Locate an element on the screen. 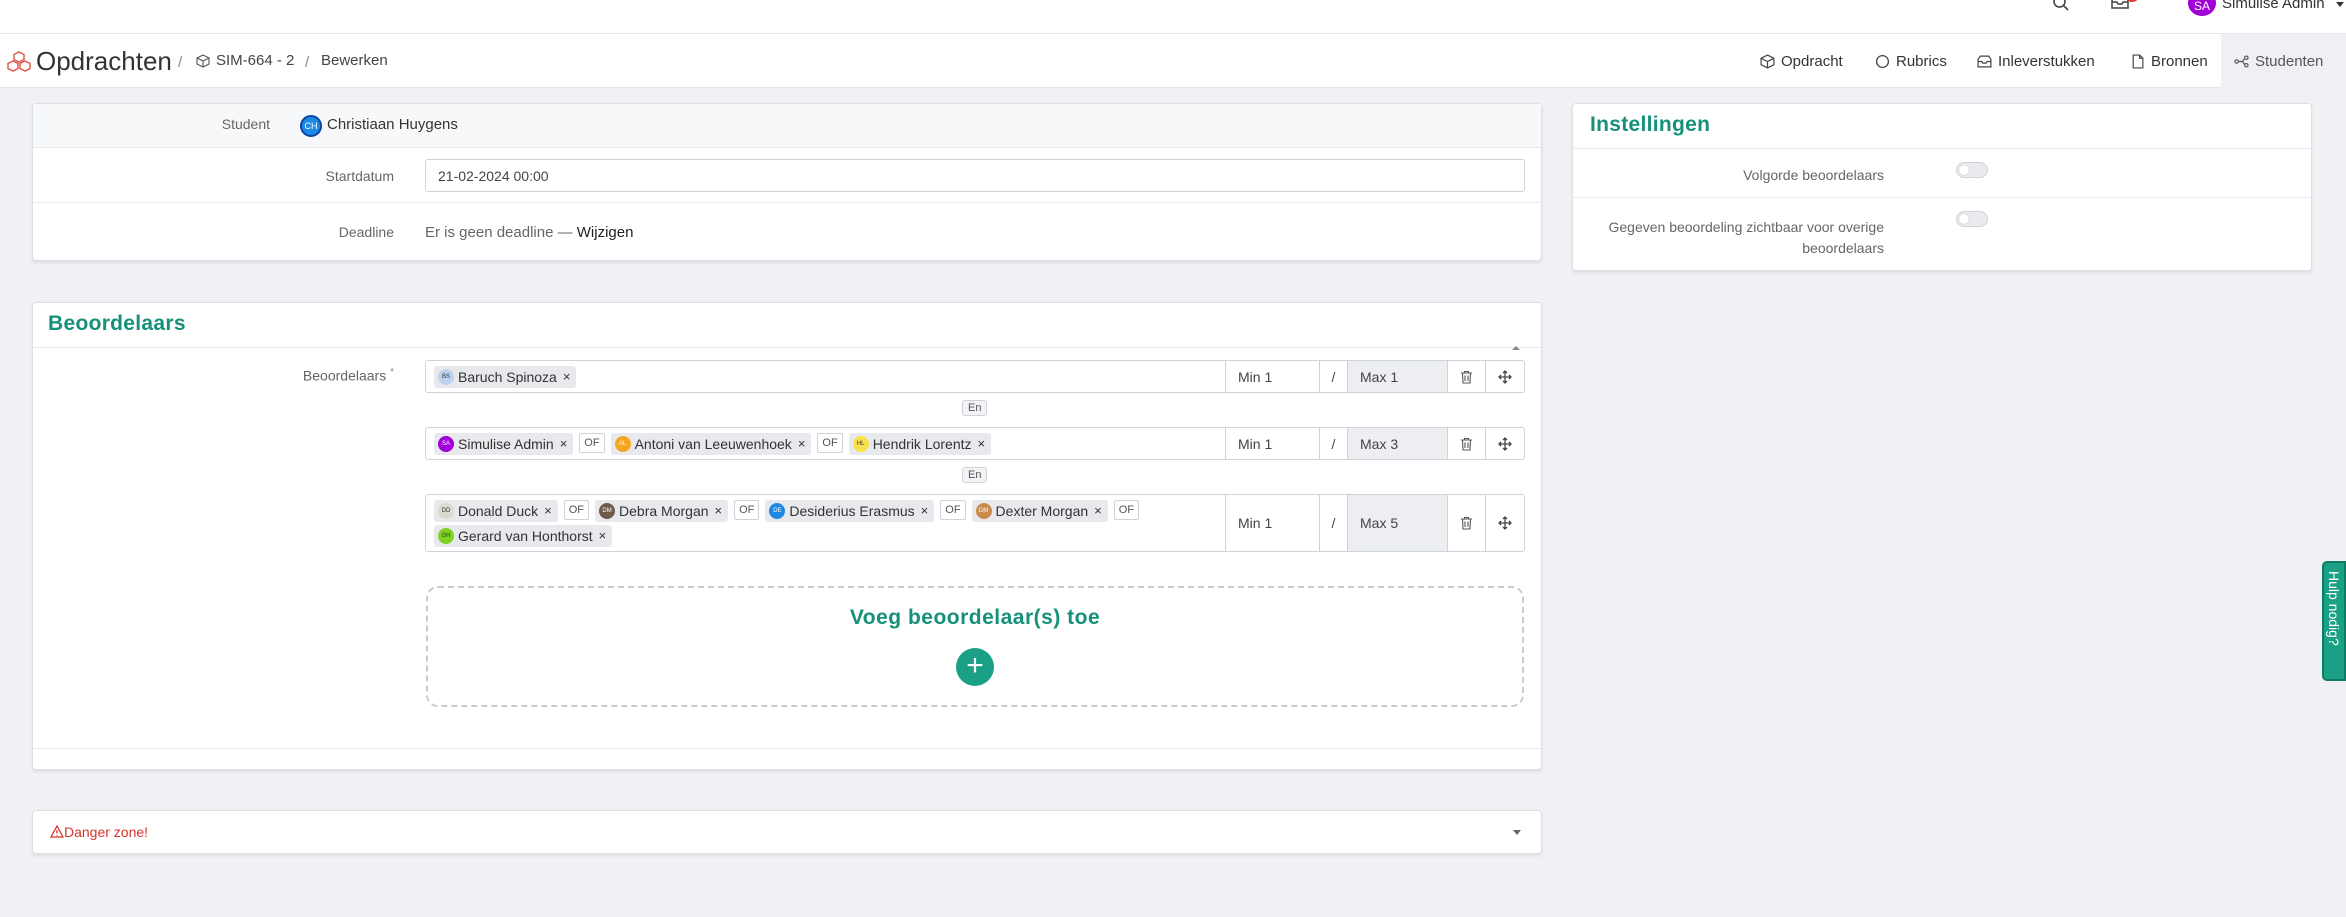 The width and height of the screenshot is (2346, 917). help-label: Hulp nodig? is located at coordinates (2334, 608).